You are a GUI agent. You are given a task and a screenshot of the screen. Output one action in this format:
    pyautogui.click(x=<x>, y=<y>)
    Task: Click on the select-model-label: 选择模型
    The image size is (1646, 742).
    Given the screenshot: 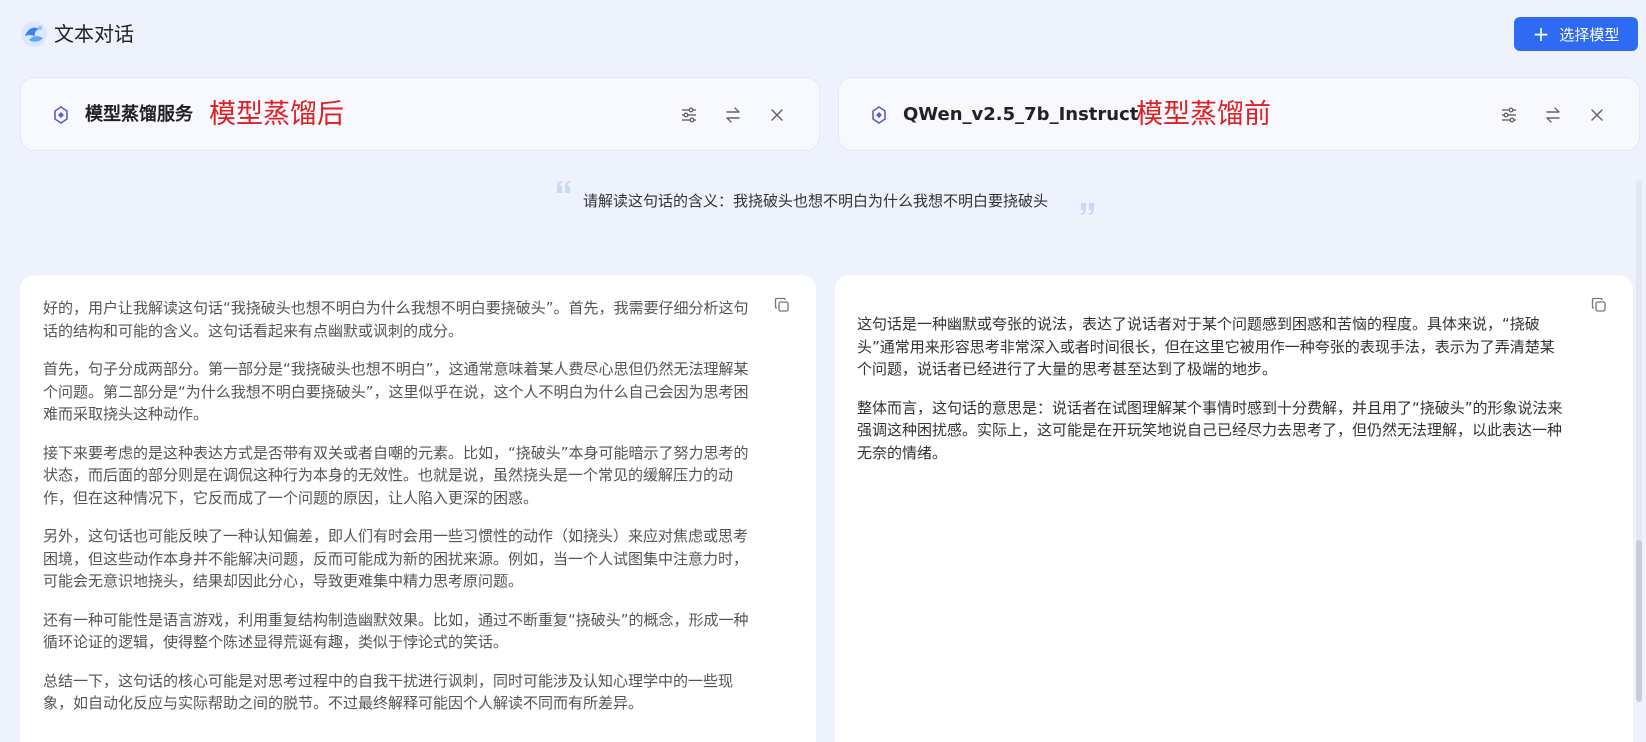 What is the action you would take?
    pyautogui.click(x=1589, y=34)
    